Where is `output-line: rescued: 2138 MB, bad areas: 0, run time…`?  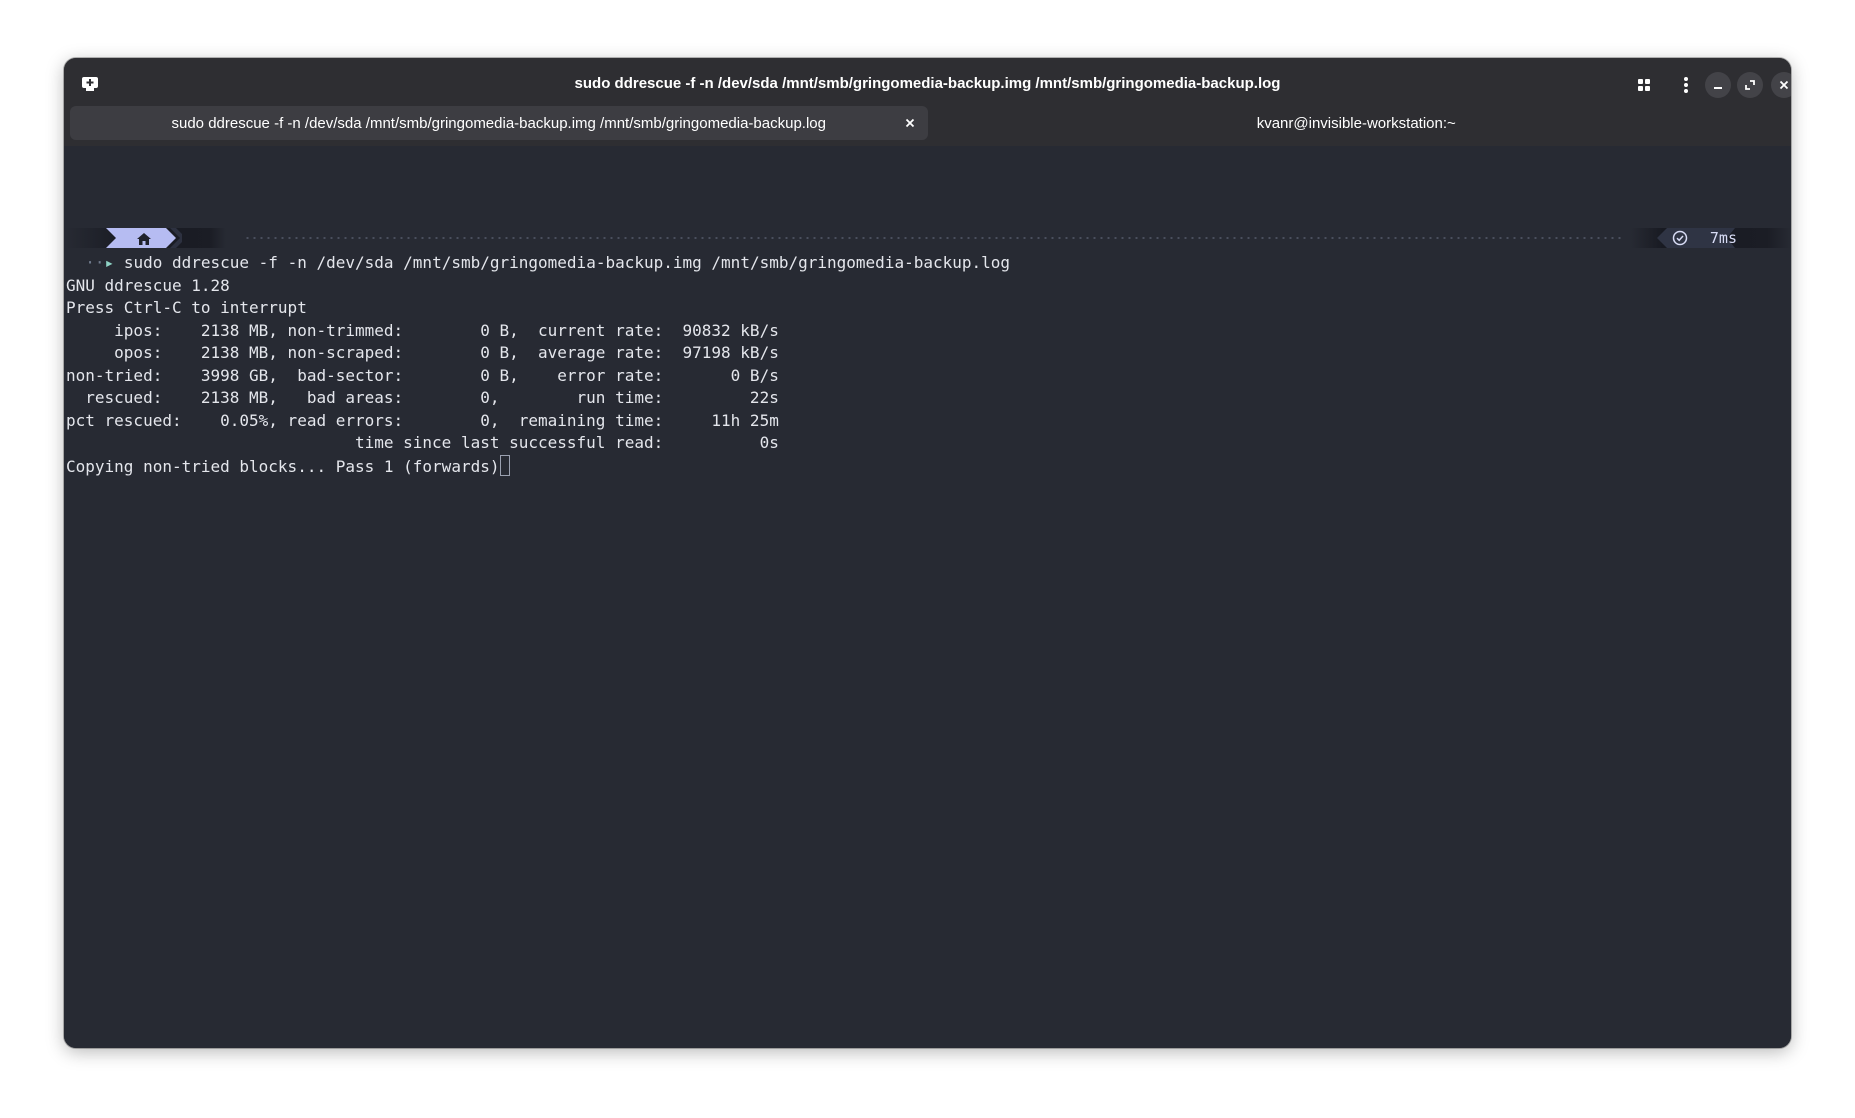 output-line: rescued: 2138 MB, bad areas: 0, run time… is located at coordinates (422, 397).